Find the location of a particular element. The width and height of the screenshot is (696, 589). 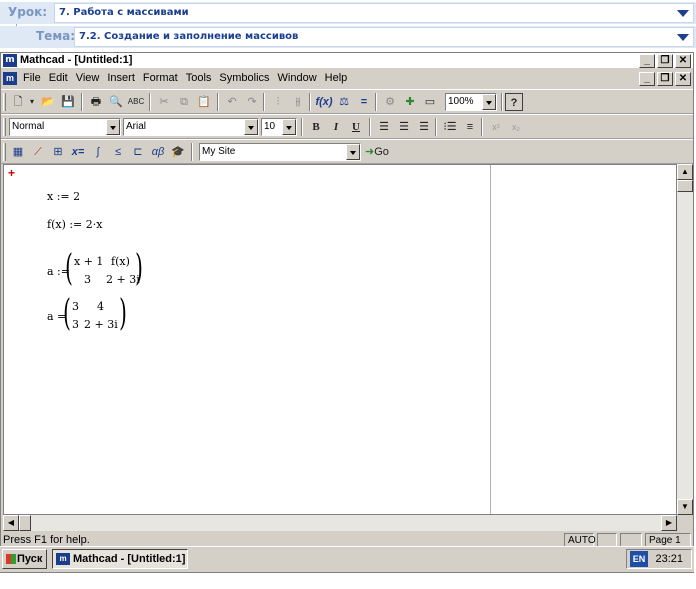

print-preview-icon: 🔍 is located at coordinates (116, 102).